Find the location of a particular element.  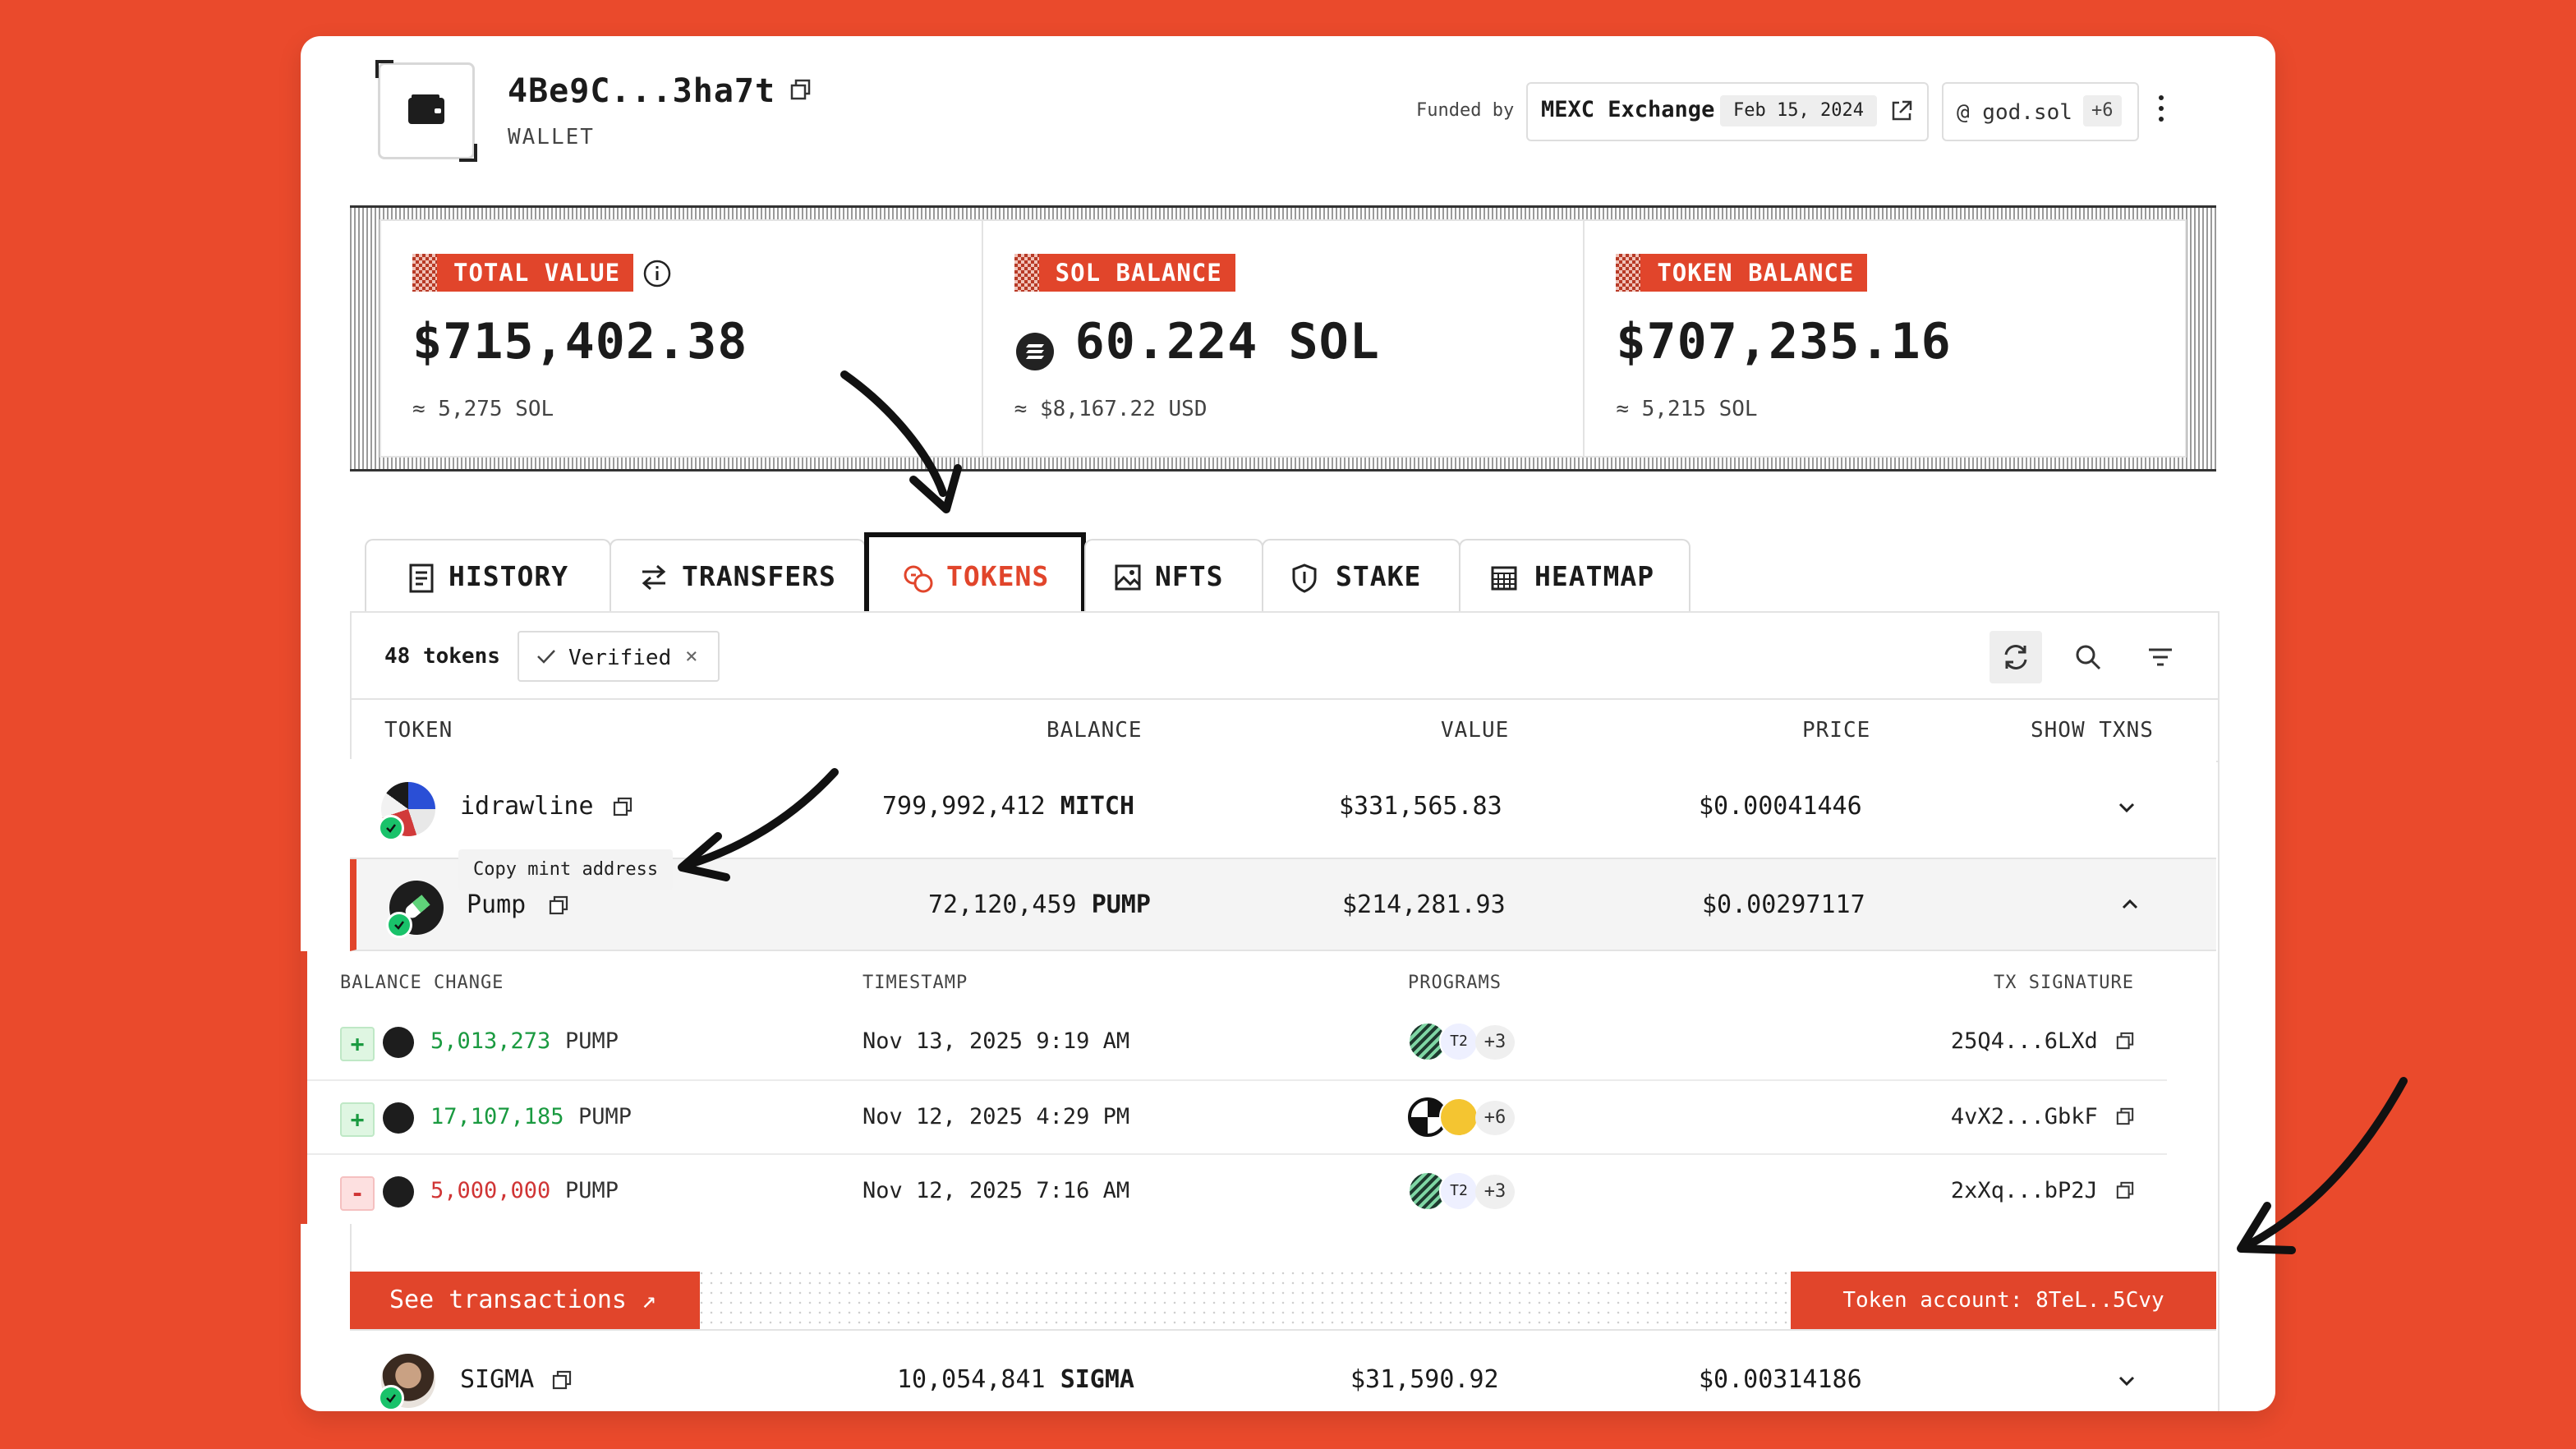

arrow-to-copy-mint is located at coordinates (758, 824).